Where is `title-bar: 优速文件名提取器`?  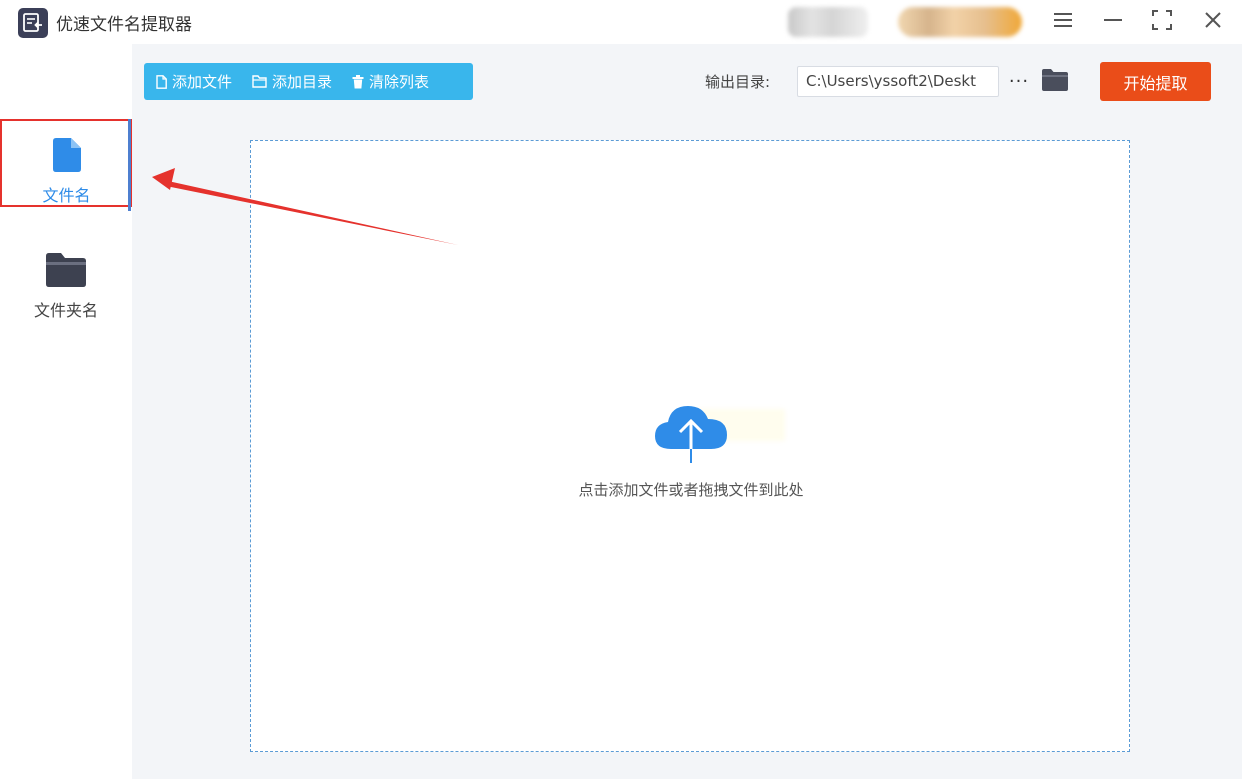 title-bar: 优速文件名提取器 is located at coordinates (621, 22).